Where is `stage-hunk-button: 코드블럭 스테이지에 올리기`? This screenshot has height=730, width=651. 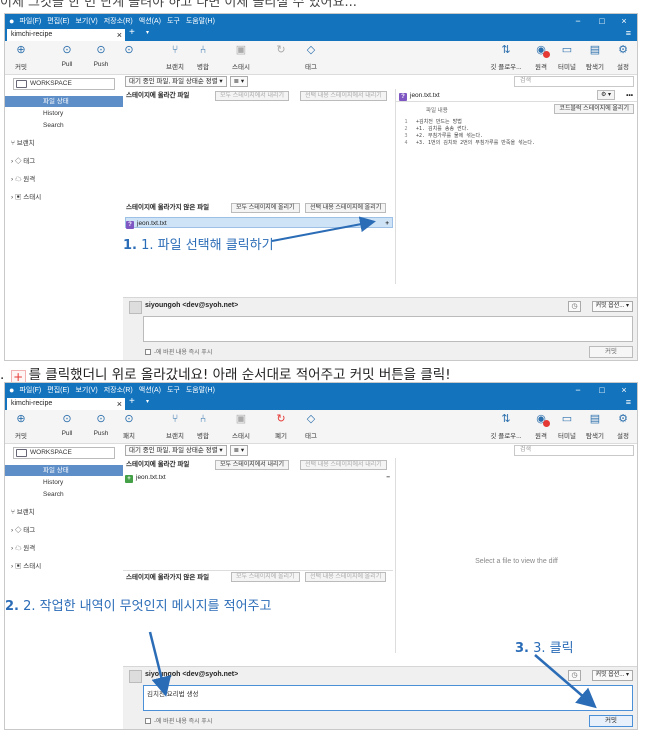 stage-hunk-button: 코드블럭 스테이지에 올리기 is located at coordinates (594, 109).